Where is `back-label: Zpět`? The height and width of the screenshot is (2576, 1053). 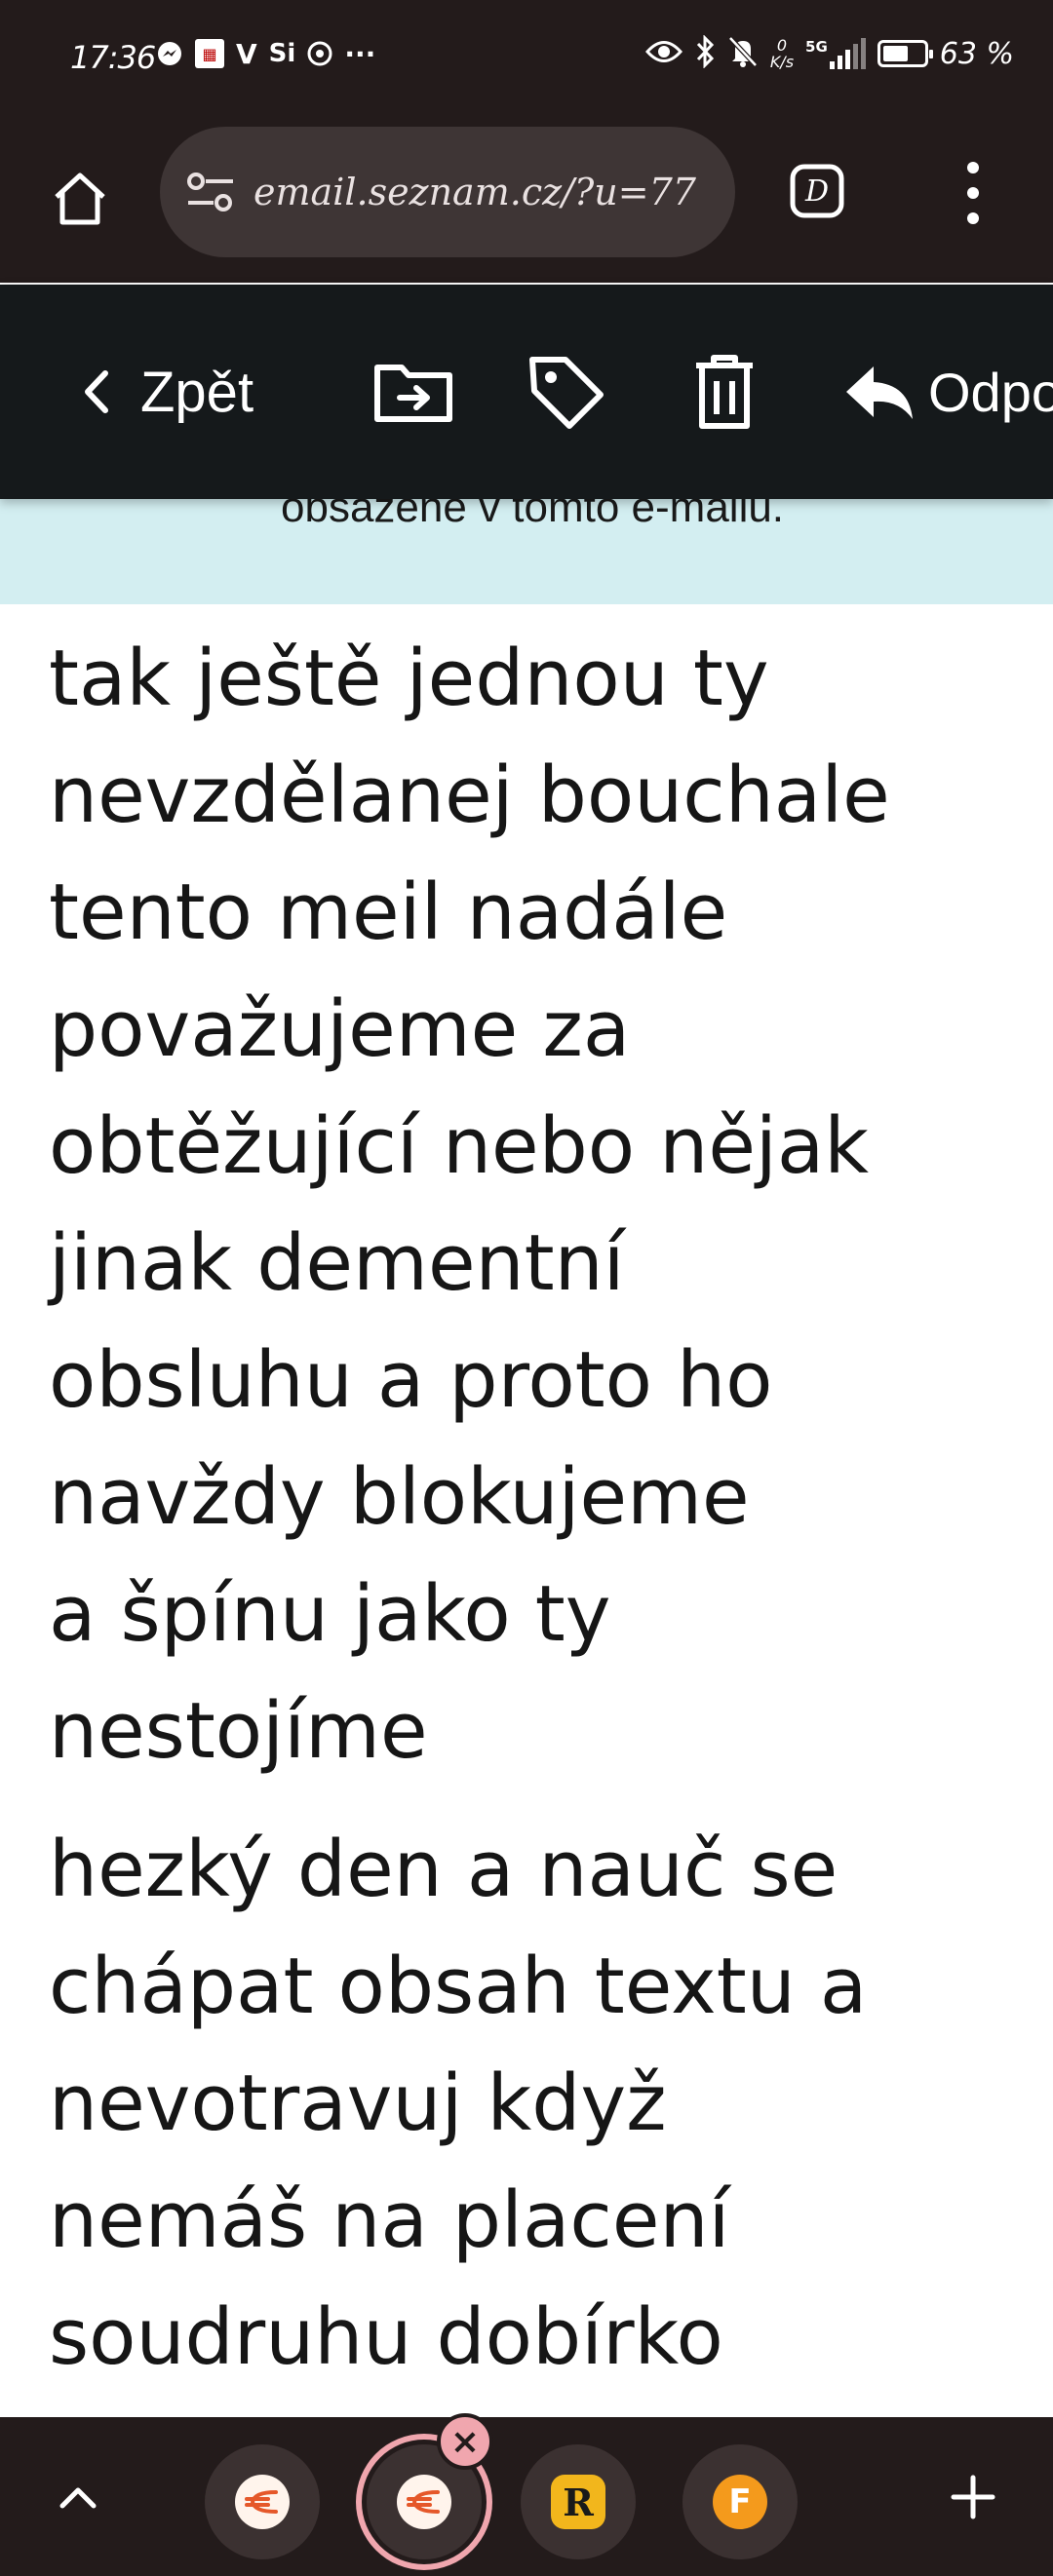 back-label: Zpět is located at coordinates (197, 392).